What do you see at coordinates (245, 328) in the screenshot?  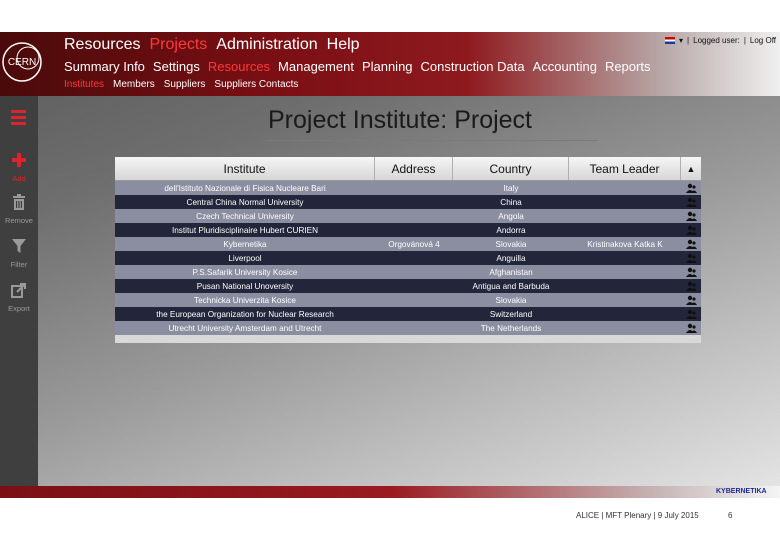 I see `institute-cell: Utrecht University Amsterdam and Utrecht` at bounding box center [245, 328].